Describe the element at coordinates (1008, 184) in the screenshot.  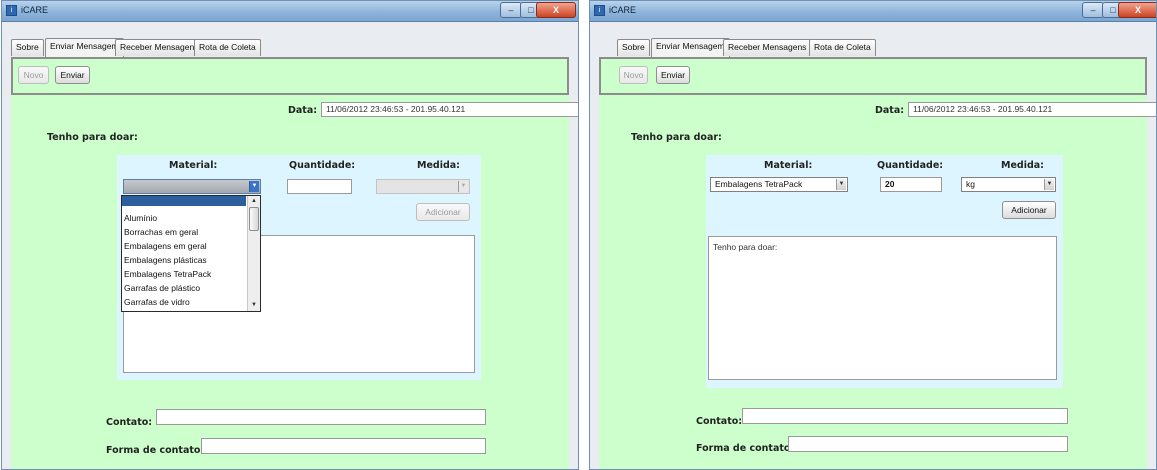
I see `measure-select: kg ▼` at that location.